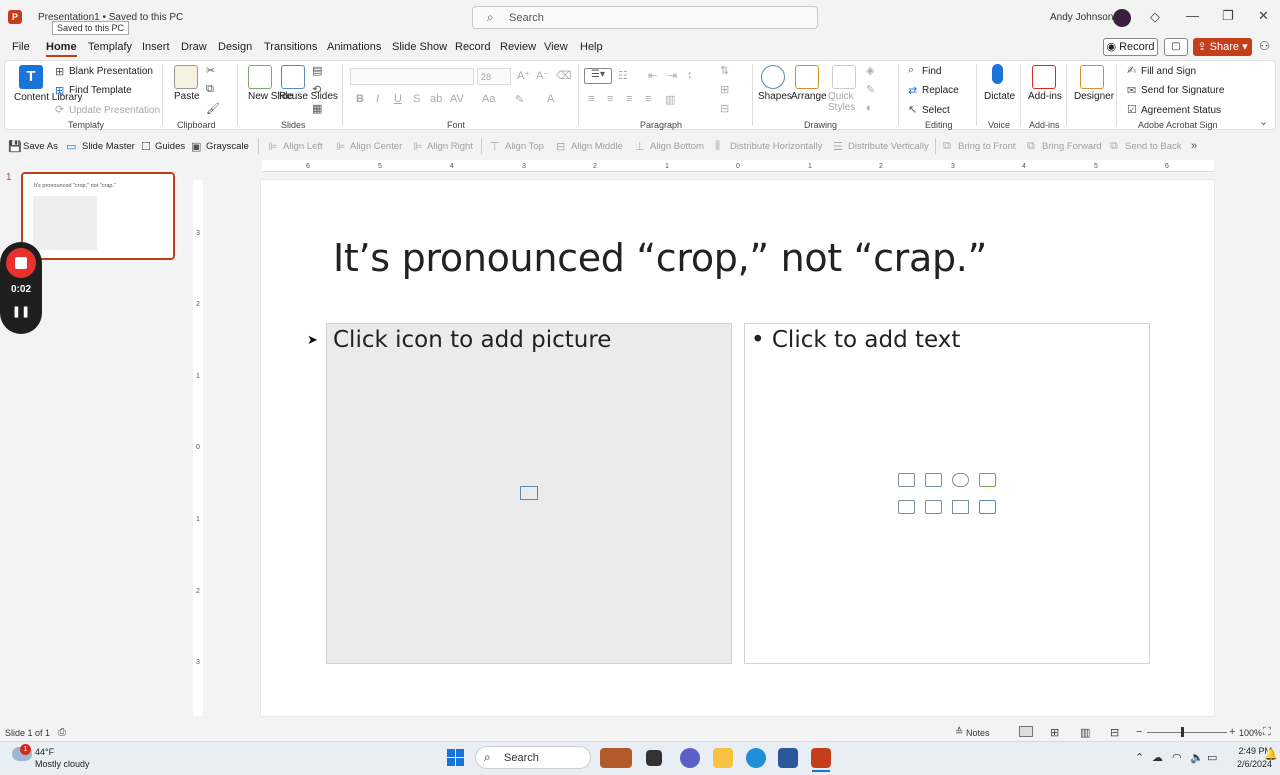 The height and width of the screenshot is (775, 1280). Describe the element at coordinates (672, 75) in the screenshot. I see `increase-indent-icon: ⇥` at that location.